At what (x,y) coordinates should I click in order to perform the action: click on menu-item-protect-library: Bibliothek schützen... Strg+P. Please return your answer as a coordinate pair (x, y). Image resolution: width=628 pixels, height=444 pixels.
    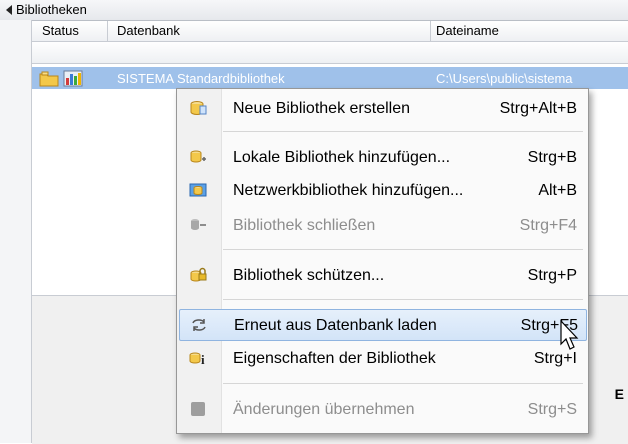
    Looking at the image, I should click on (382, 275).